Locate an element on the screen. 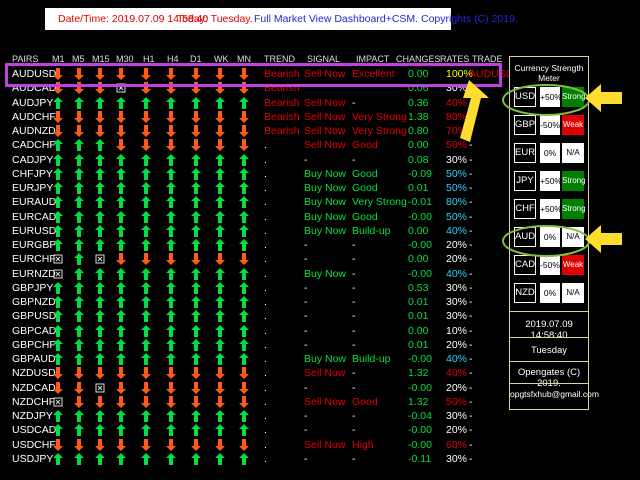  pair-name: EURJPY is located at coordinates (32, 188).